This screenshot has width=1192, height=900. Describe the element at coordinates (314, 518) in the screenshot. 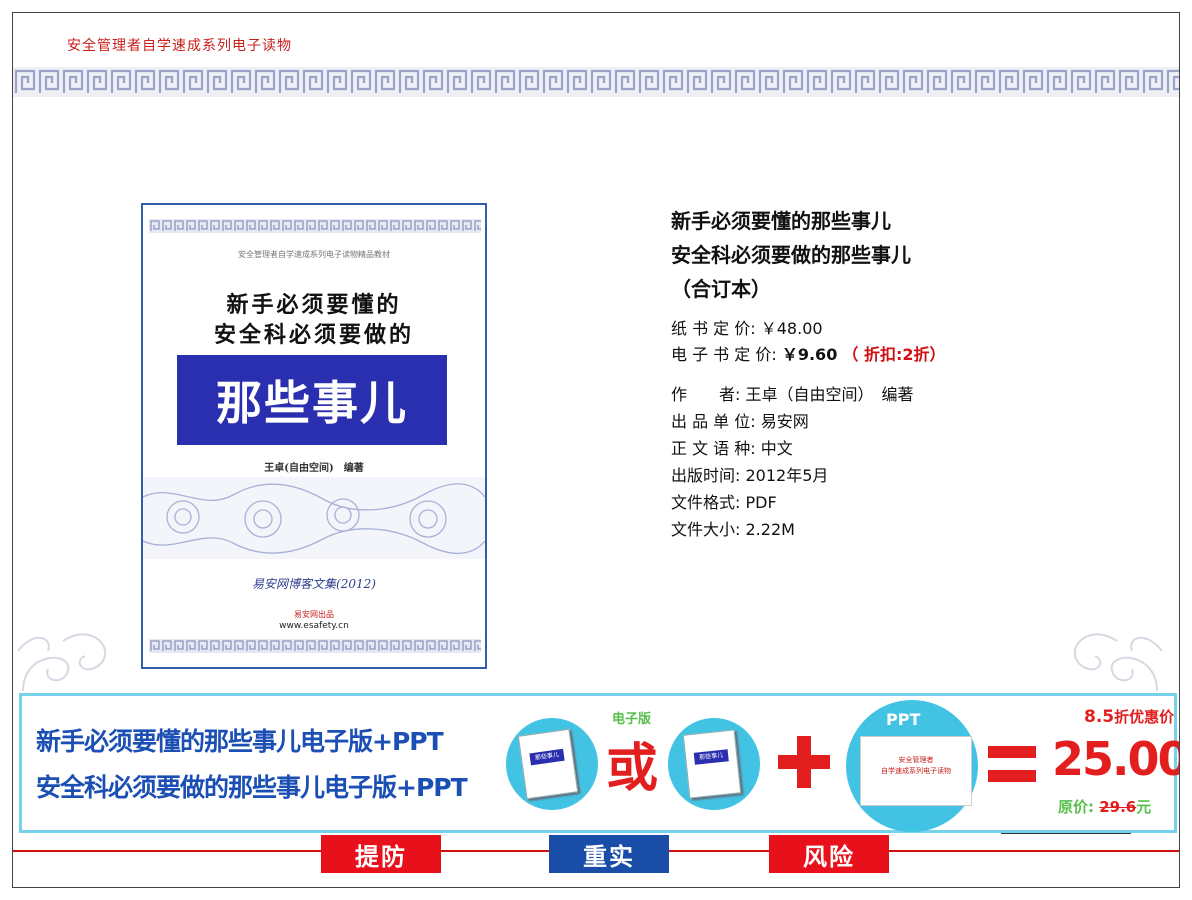

I see `cover-floral-band` at that location.